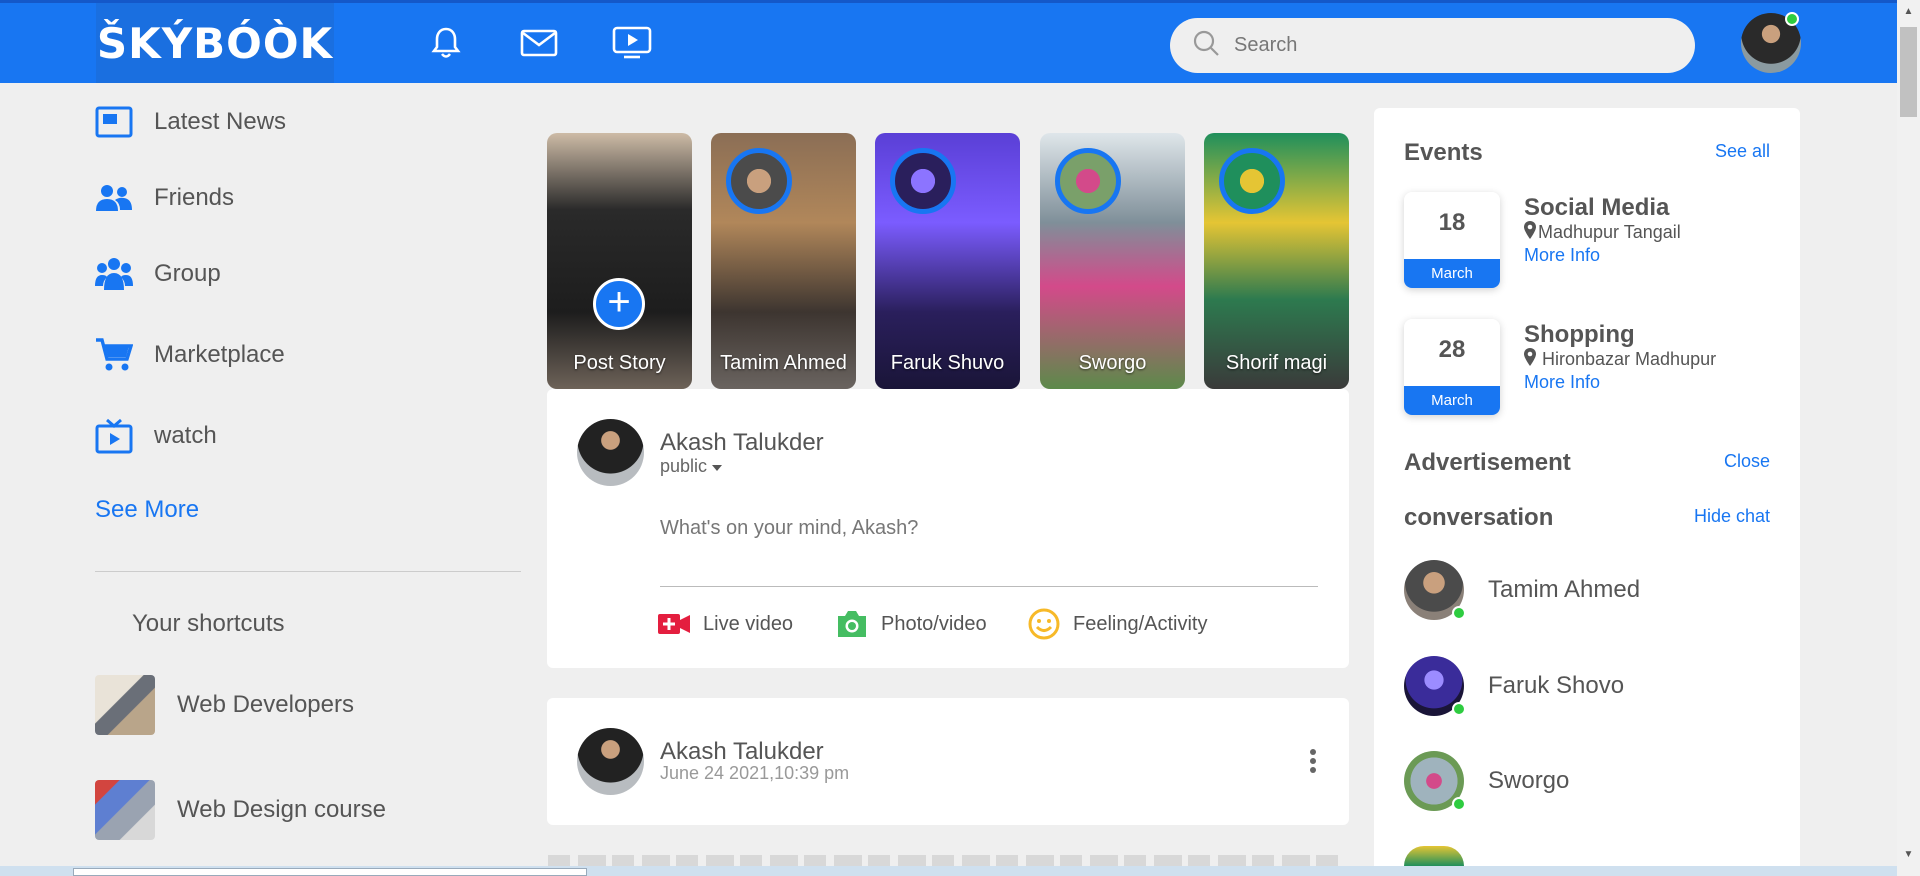 This screenshot has width=1920, height=876. What do you see at coordinates (948, 41) in the screenshot?
I see `top-navbar: ŠKÝBÓÒK` at bounding box center [948, 41].